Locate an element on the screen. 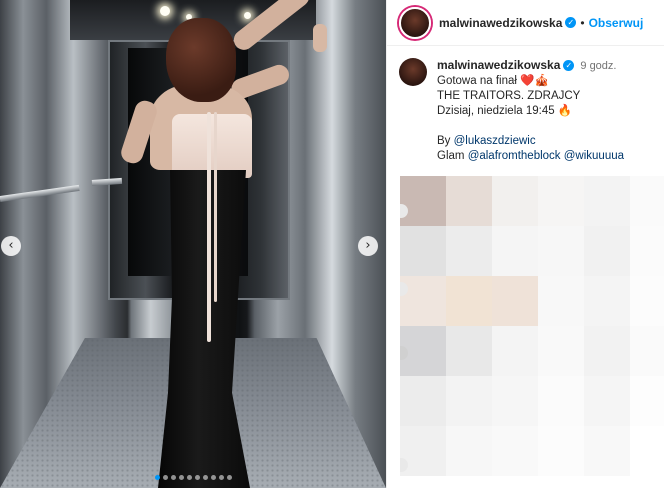 The height and width of the screenshot is (488, 664). glam-label: Glam is located at coordinates (451, 156).